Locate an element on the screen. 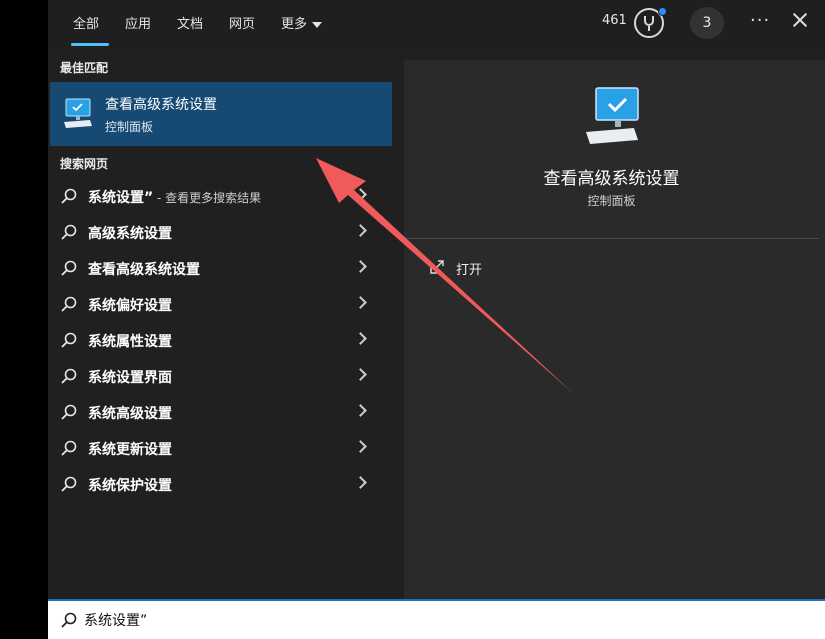 The height and width of the screenshot is (639, 825). suggestion-text: 系统保护设置 is located at coordinates (130, 486).